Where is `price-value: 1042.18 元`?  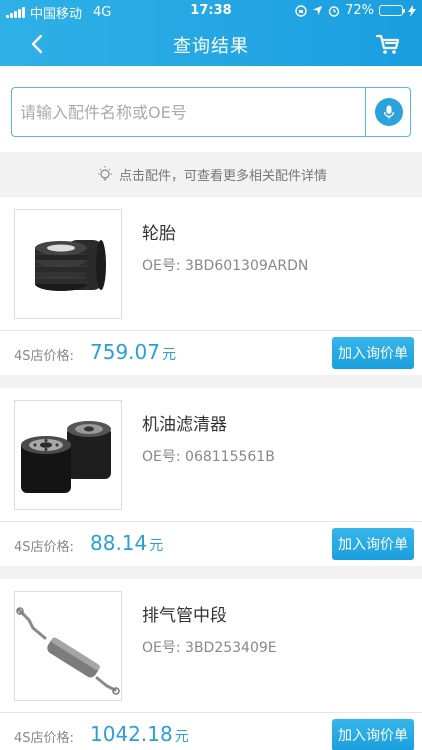 price-value: 1042.18 元 is located at coordinates (139, 734).